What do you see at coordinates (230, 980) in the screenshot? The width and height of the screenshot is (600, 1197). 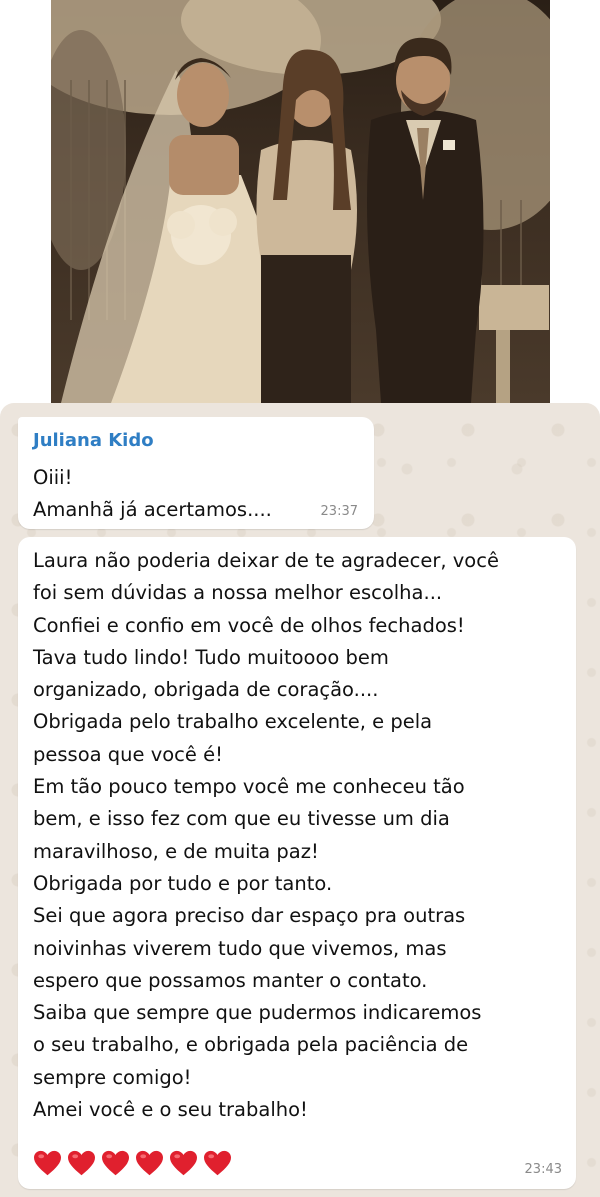 I see `message-line: espero que possamos manter o contato.` at bounding box center [230, 980].